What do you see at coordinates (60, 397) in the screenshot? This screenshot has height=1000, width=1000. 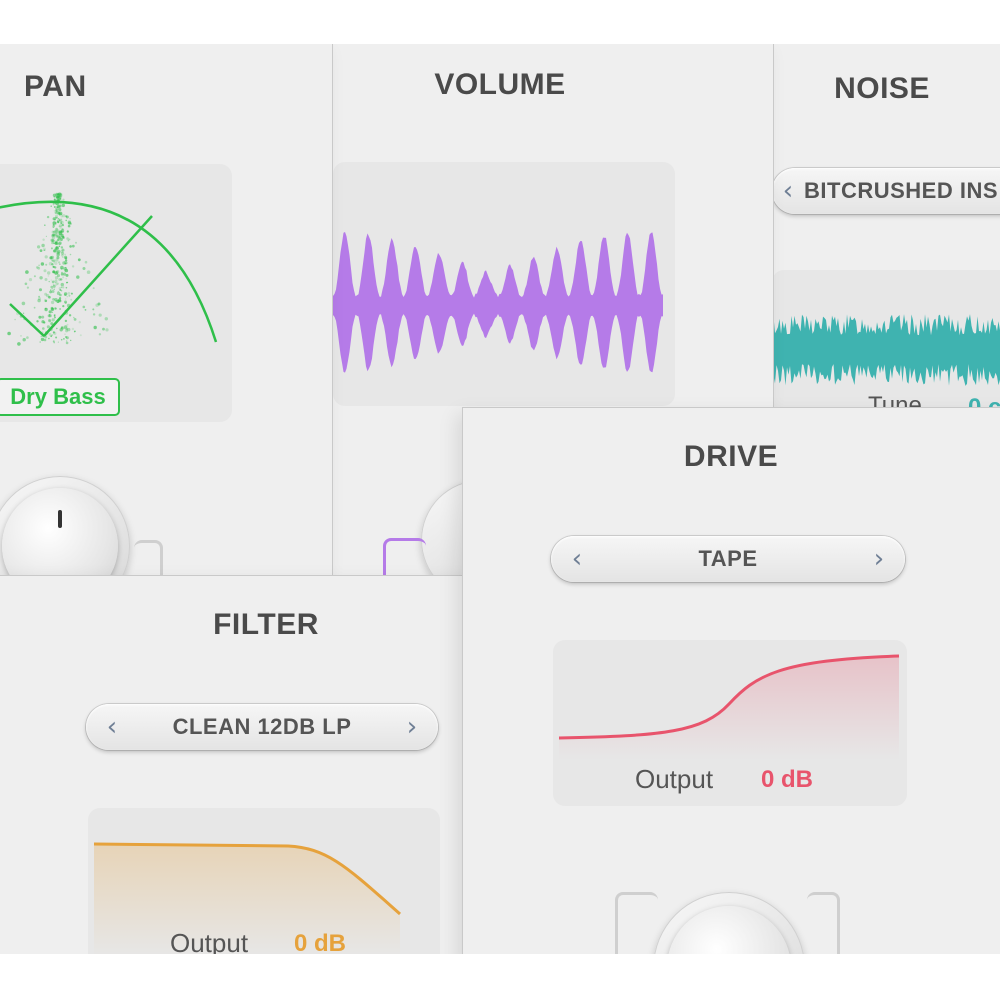 I see `pan-source-badge: Dry Bass` at bounding box center [60, 397].